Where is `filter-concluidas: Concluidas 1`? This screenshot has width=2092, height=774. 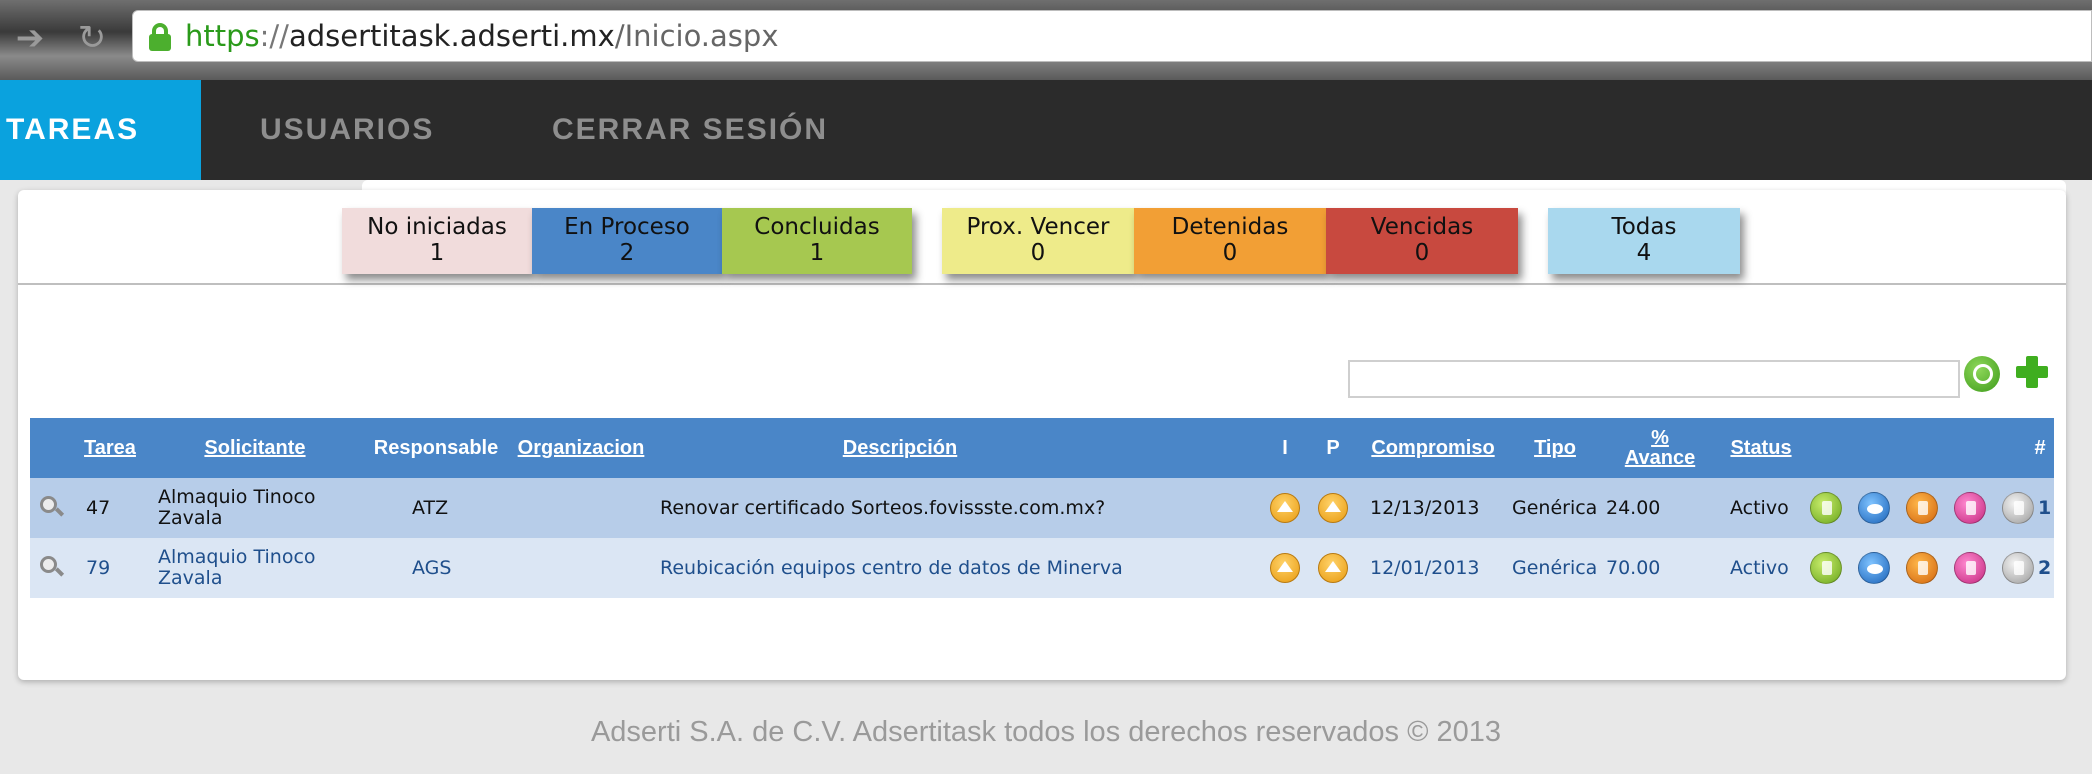
filter-concluidas: Concluidas 1 is located at coordinates (817, 241).